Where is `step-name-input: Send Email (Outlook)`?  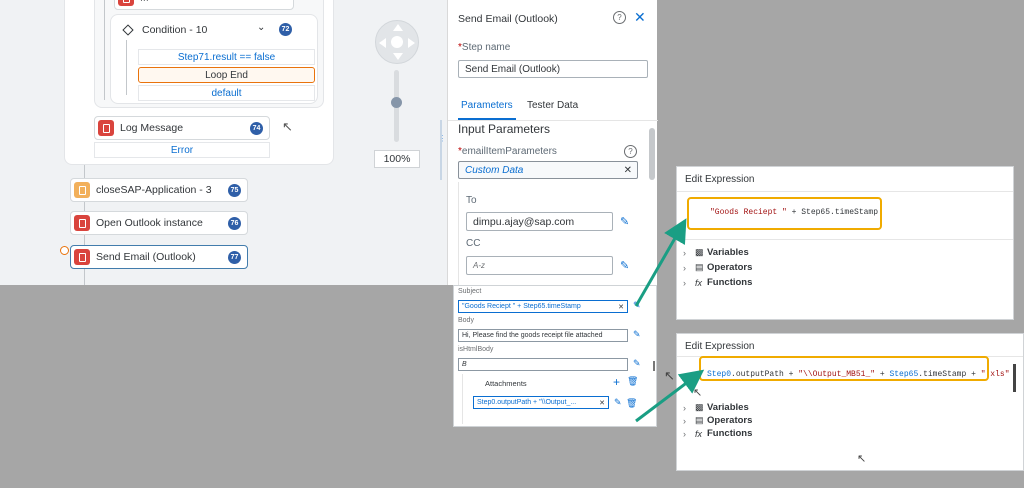 step-name-input: Send Email (Outlook) is located at coordinates (553, 69).